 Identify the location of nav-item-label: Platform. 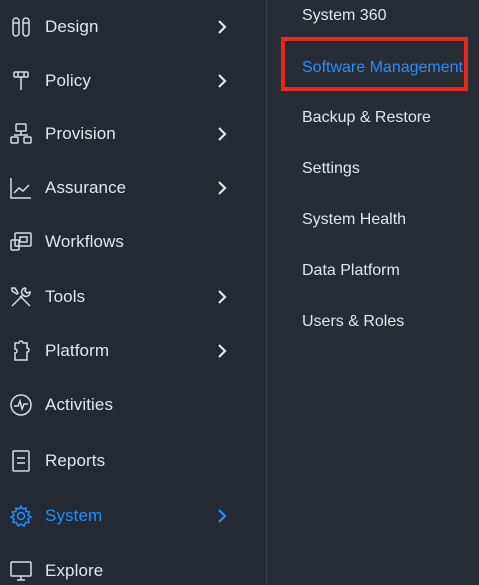
(77, 350).